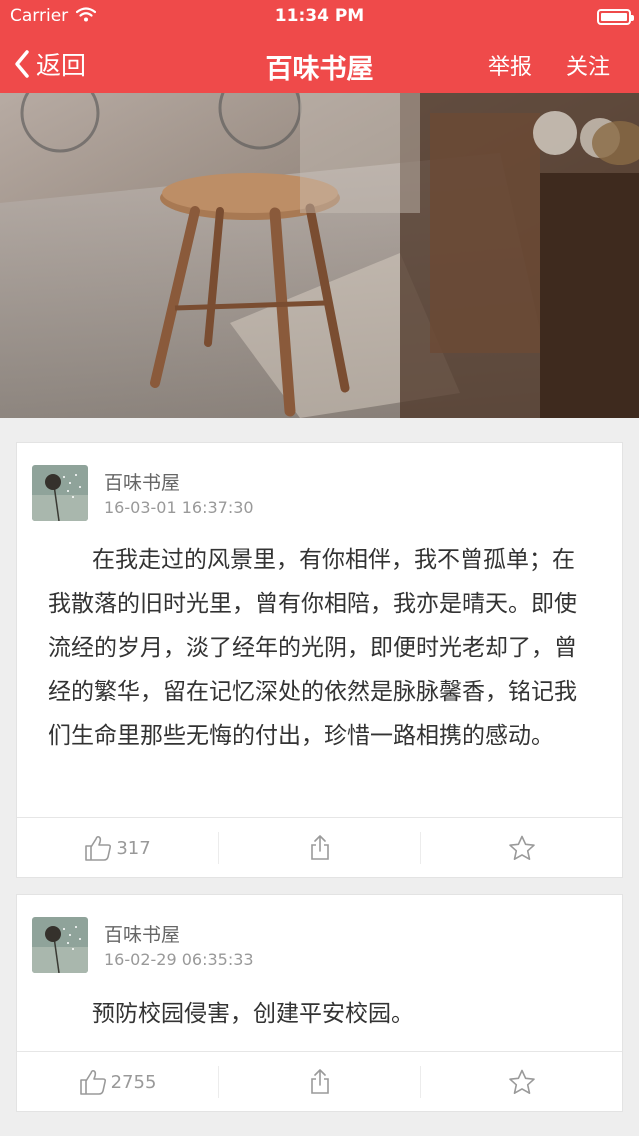  I want to click on post-content: 预防校园侵害，创建平安校园。, so click(253, 1014).